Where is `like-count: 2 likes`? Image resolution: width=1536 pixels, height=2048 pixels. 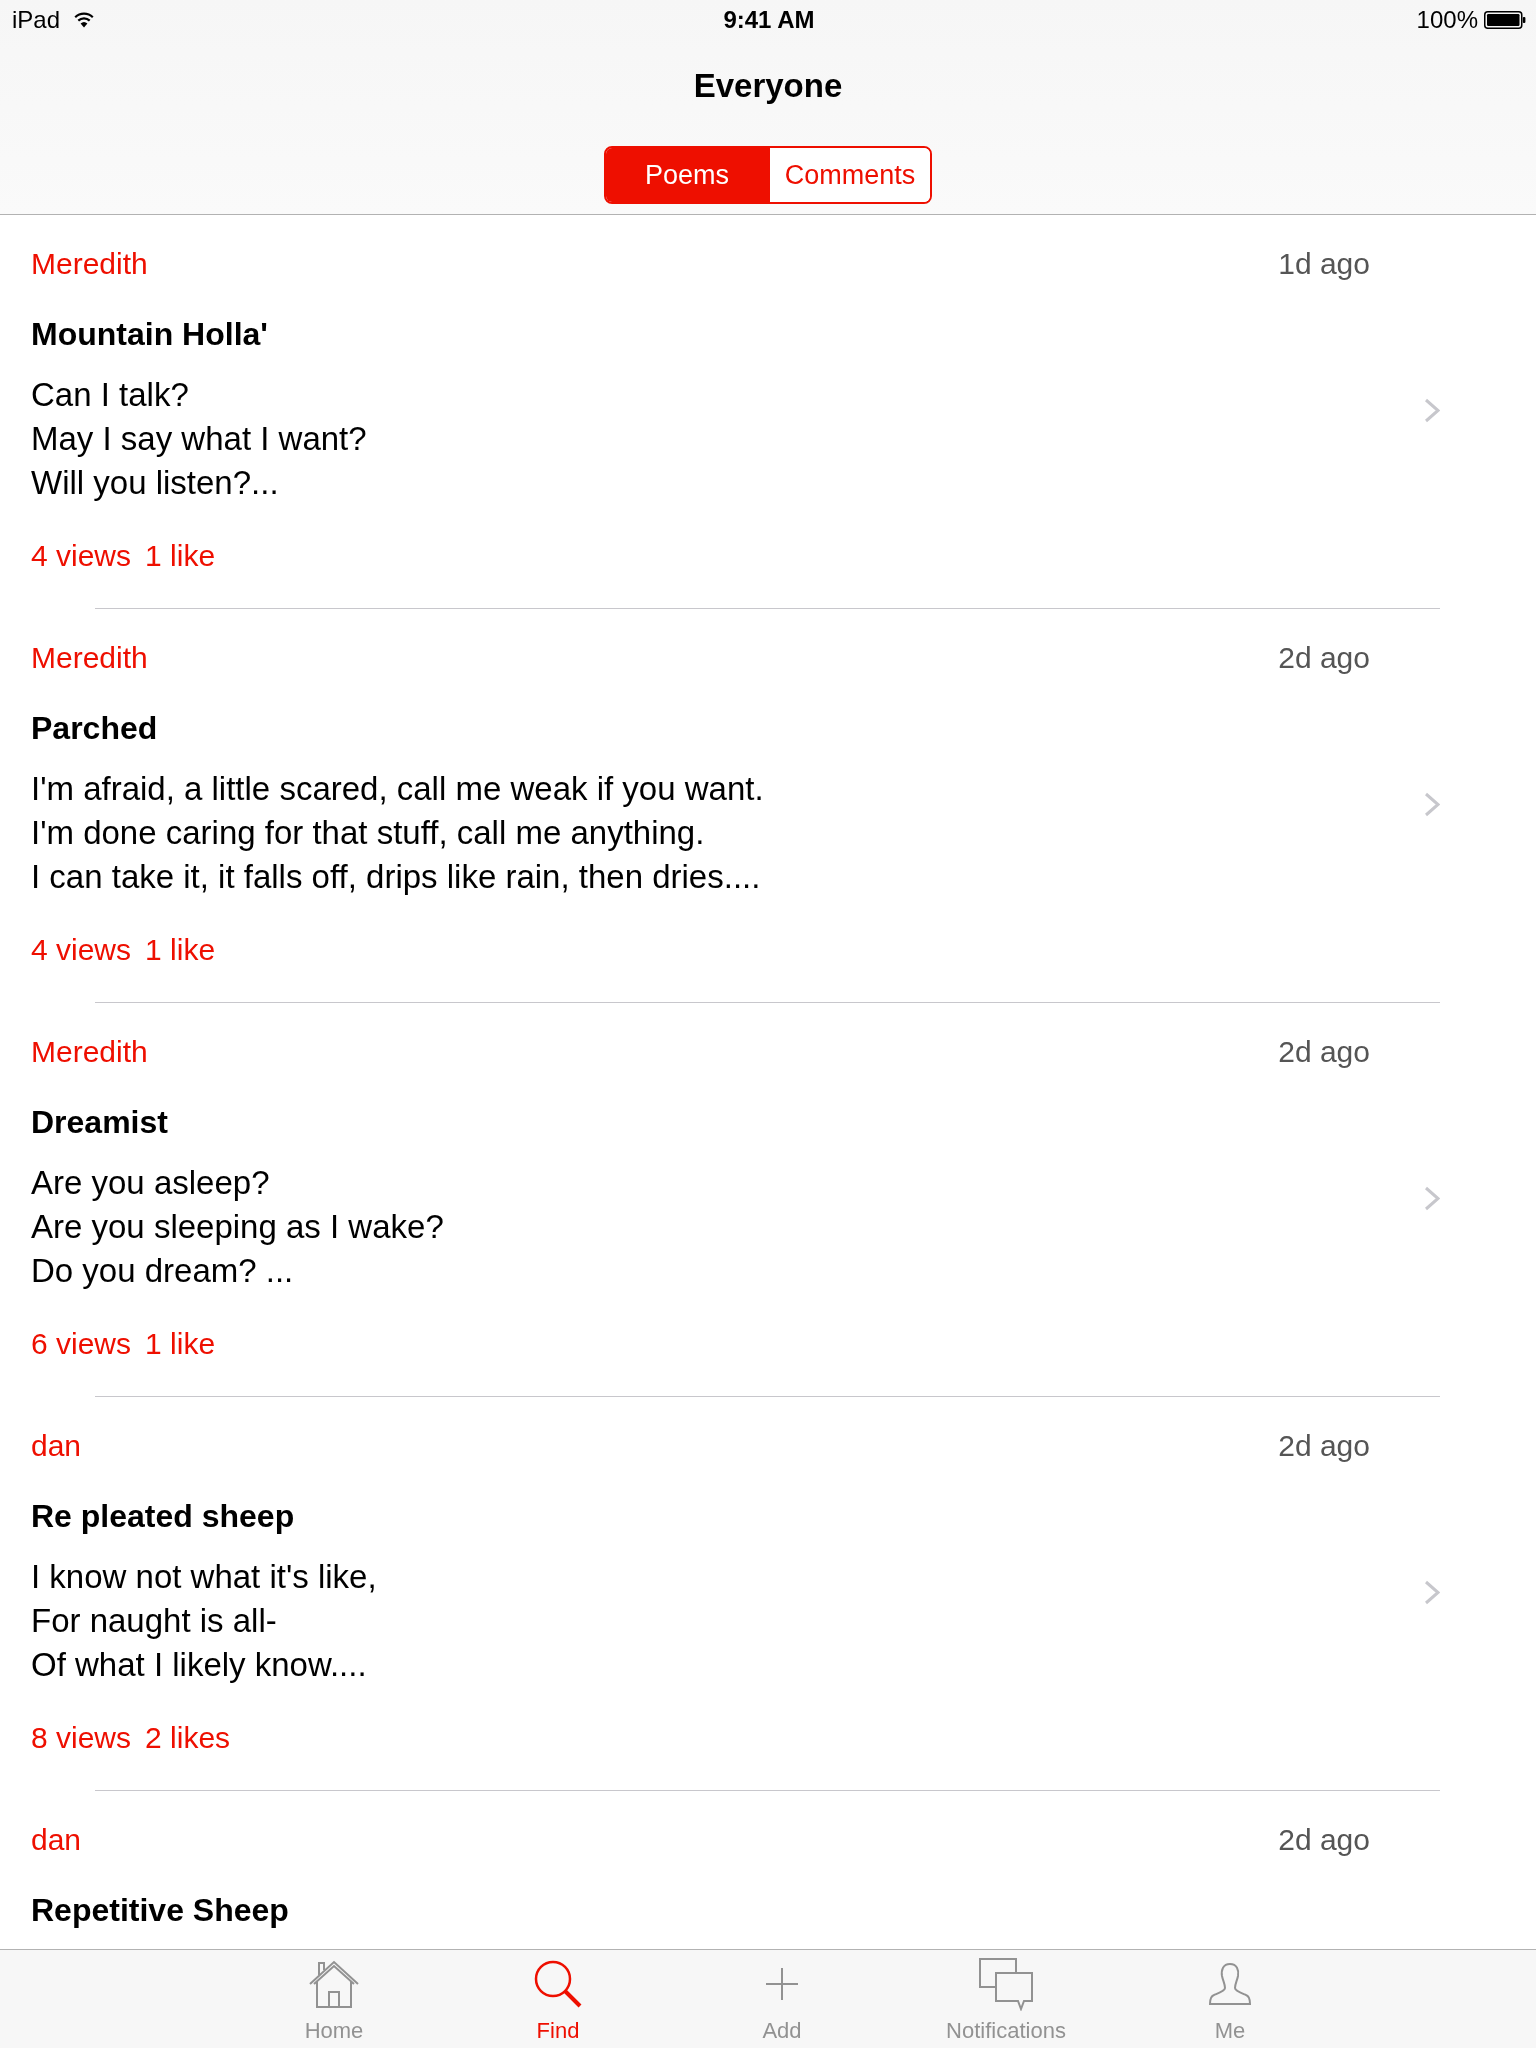 like-count: 2 likes is located at coordinates (188, 1738).